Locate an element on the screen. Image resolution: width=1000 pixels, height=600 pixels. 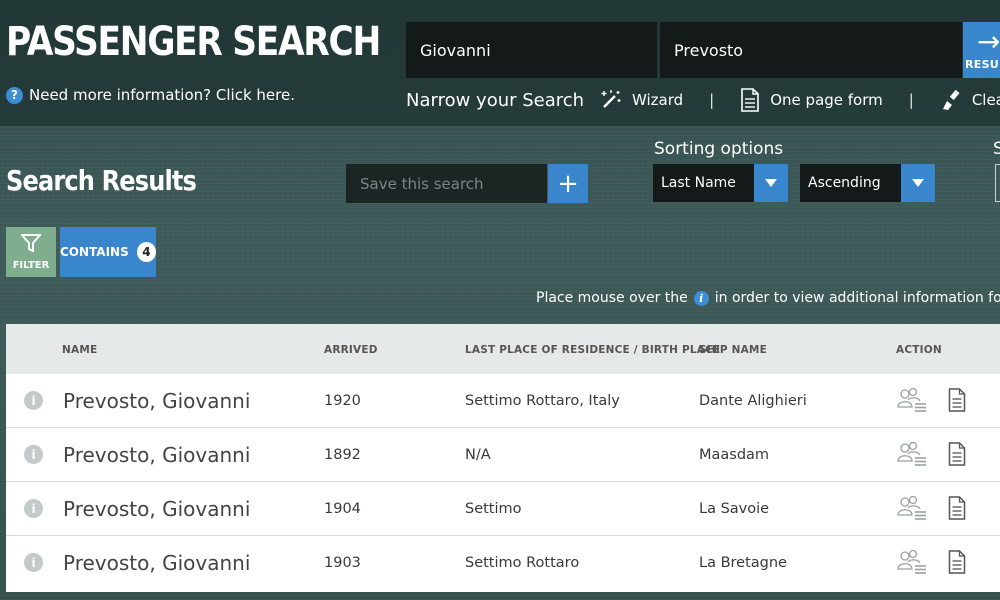
results-button-label: RESULTS is located at coordinates (982, 64).